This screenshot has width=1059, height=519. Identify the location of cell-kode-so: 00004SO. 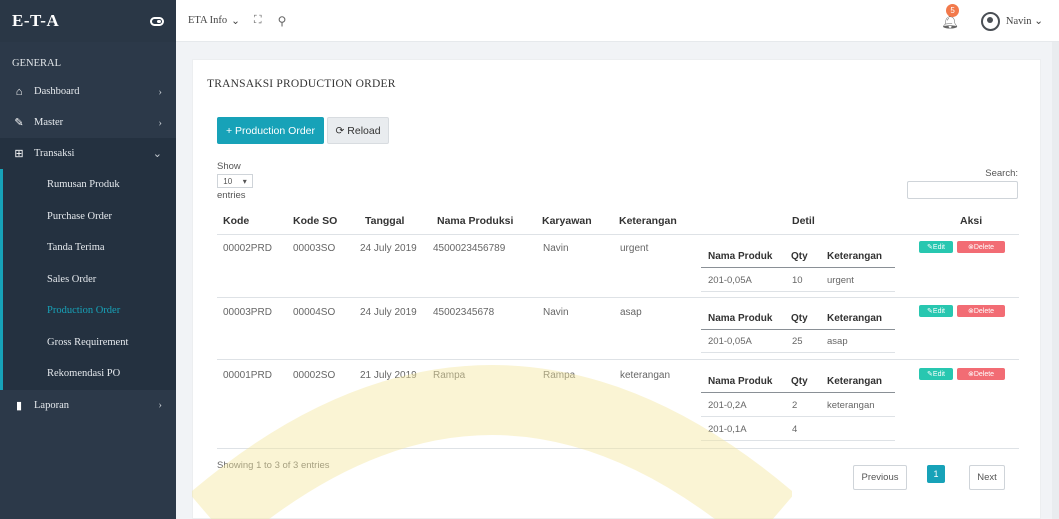
(314, 312).